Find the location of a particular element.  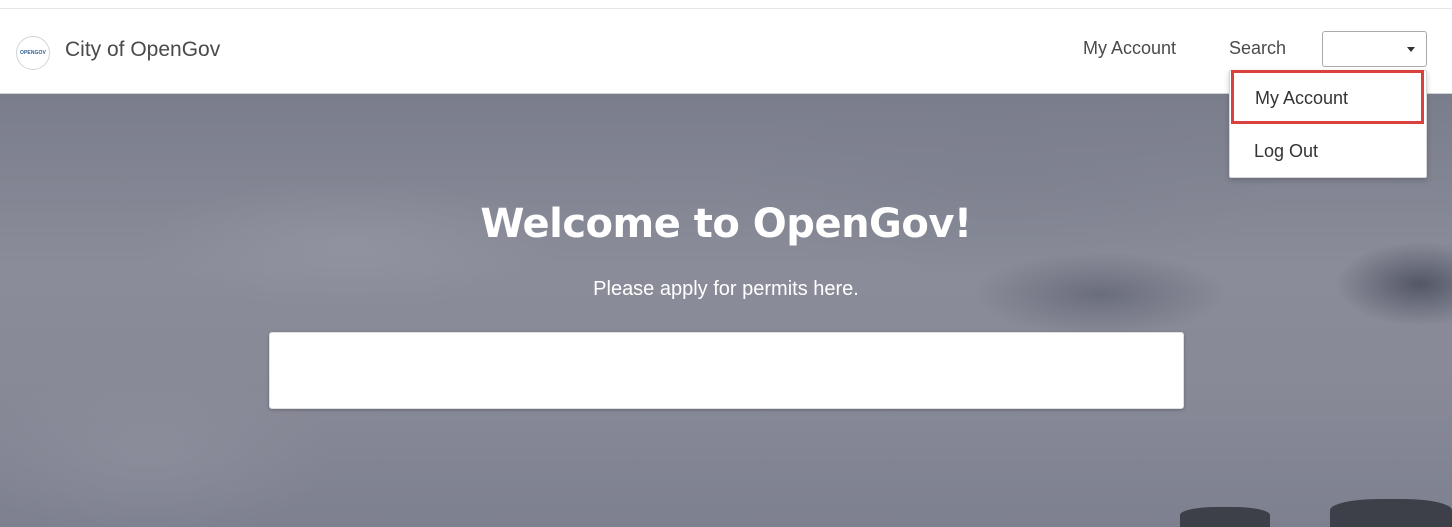

chevron-down-icon is located at coordinates (1411, 49).